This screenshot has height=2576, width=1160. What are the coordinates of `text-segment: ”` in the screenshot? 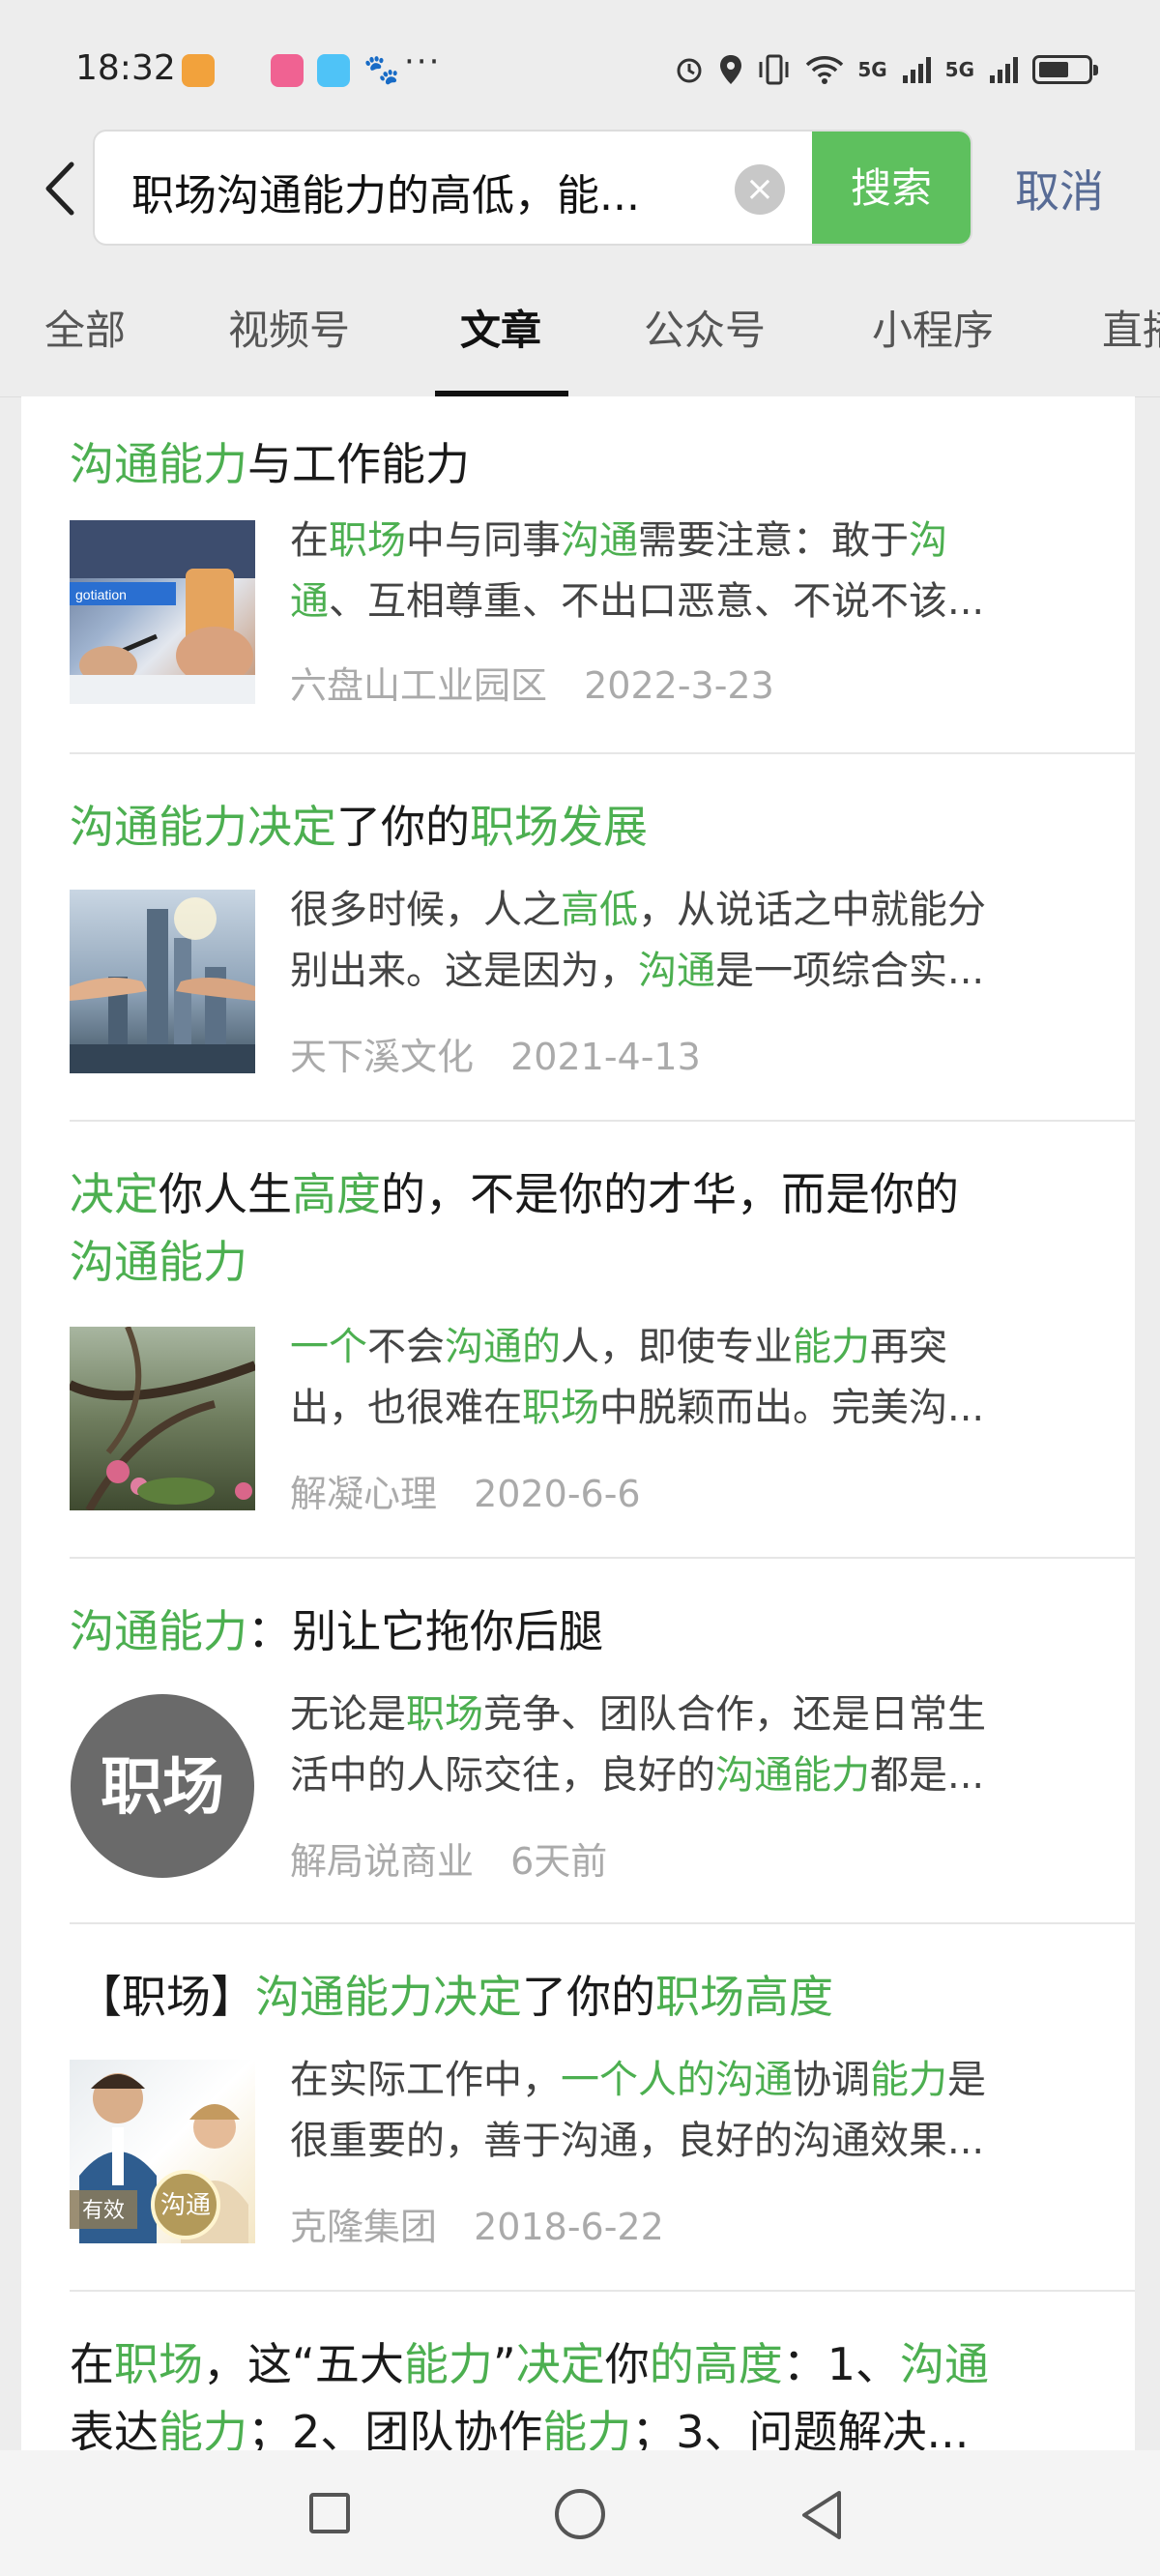 It's located at (504, 2364).